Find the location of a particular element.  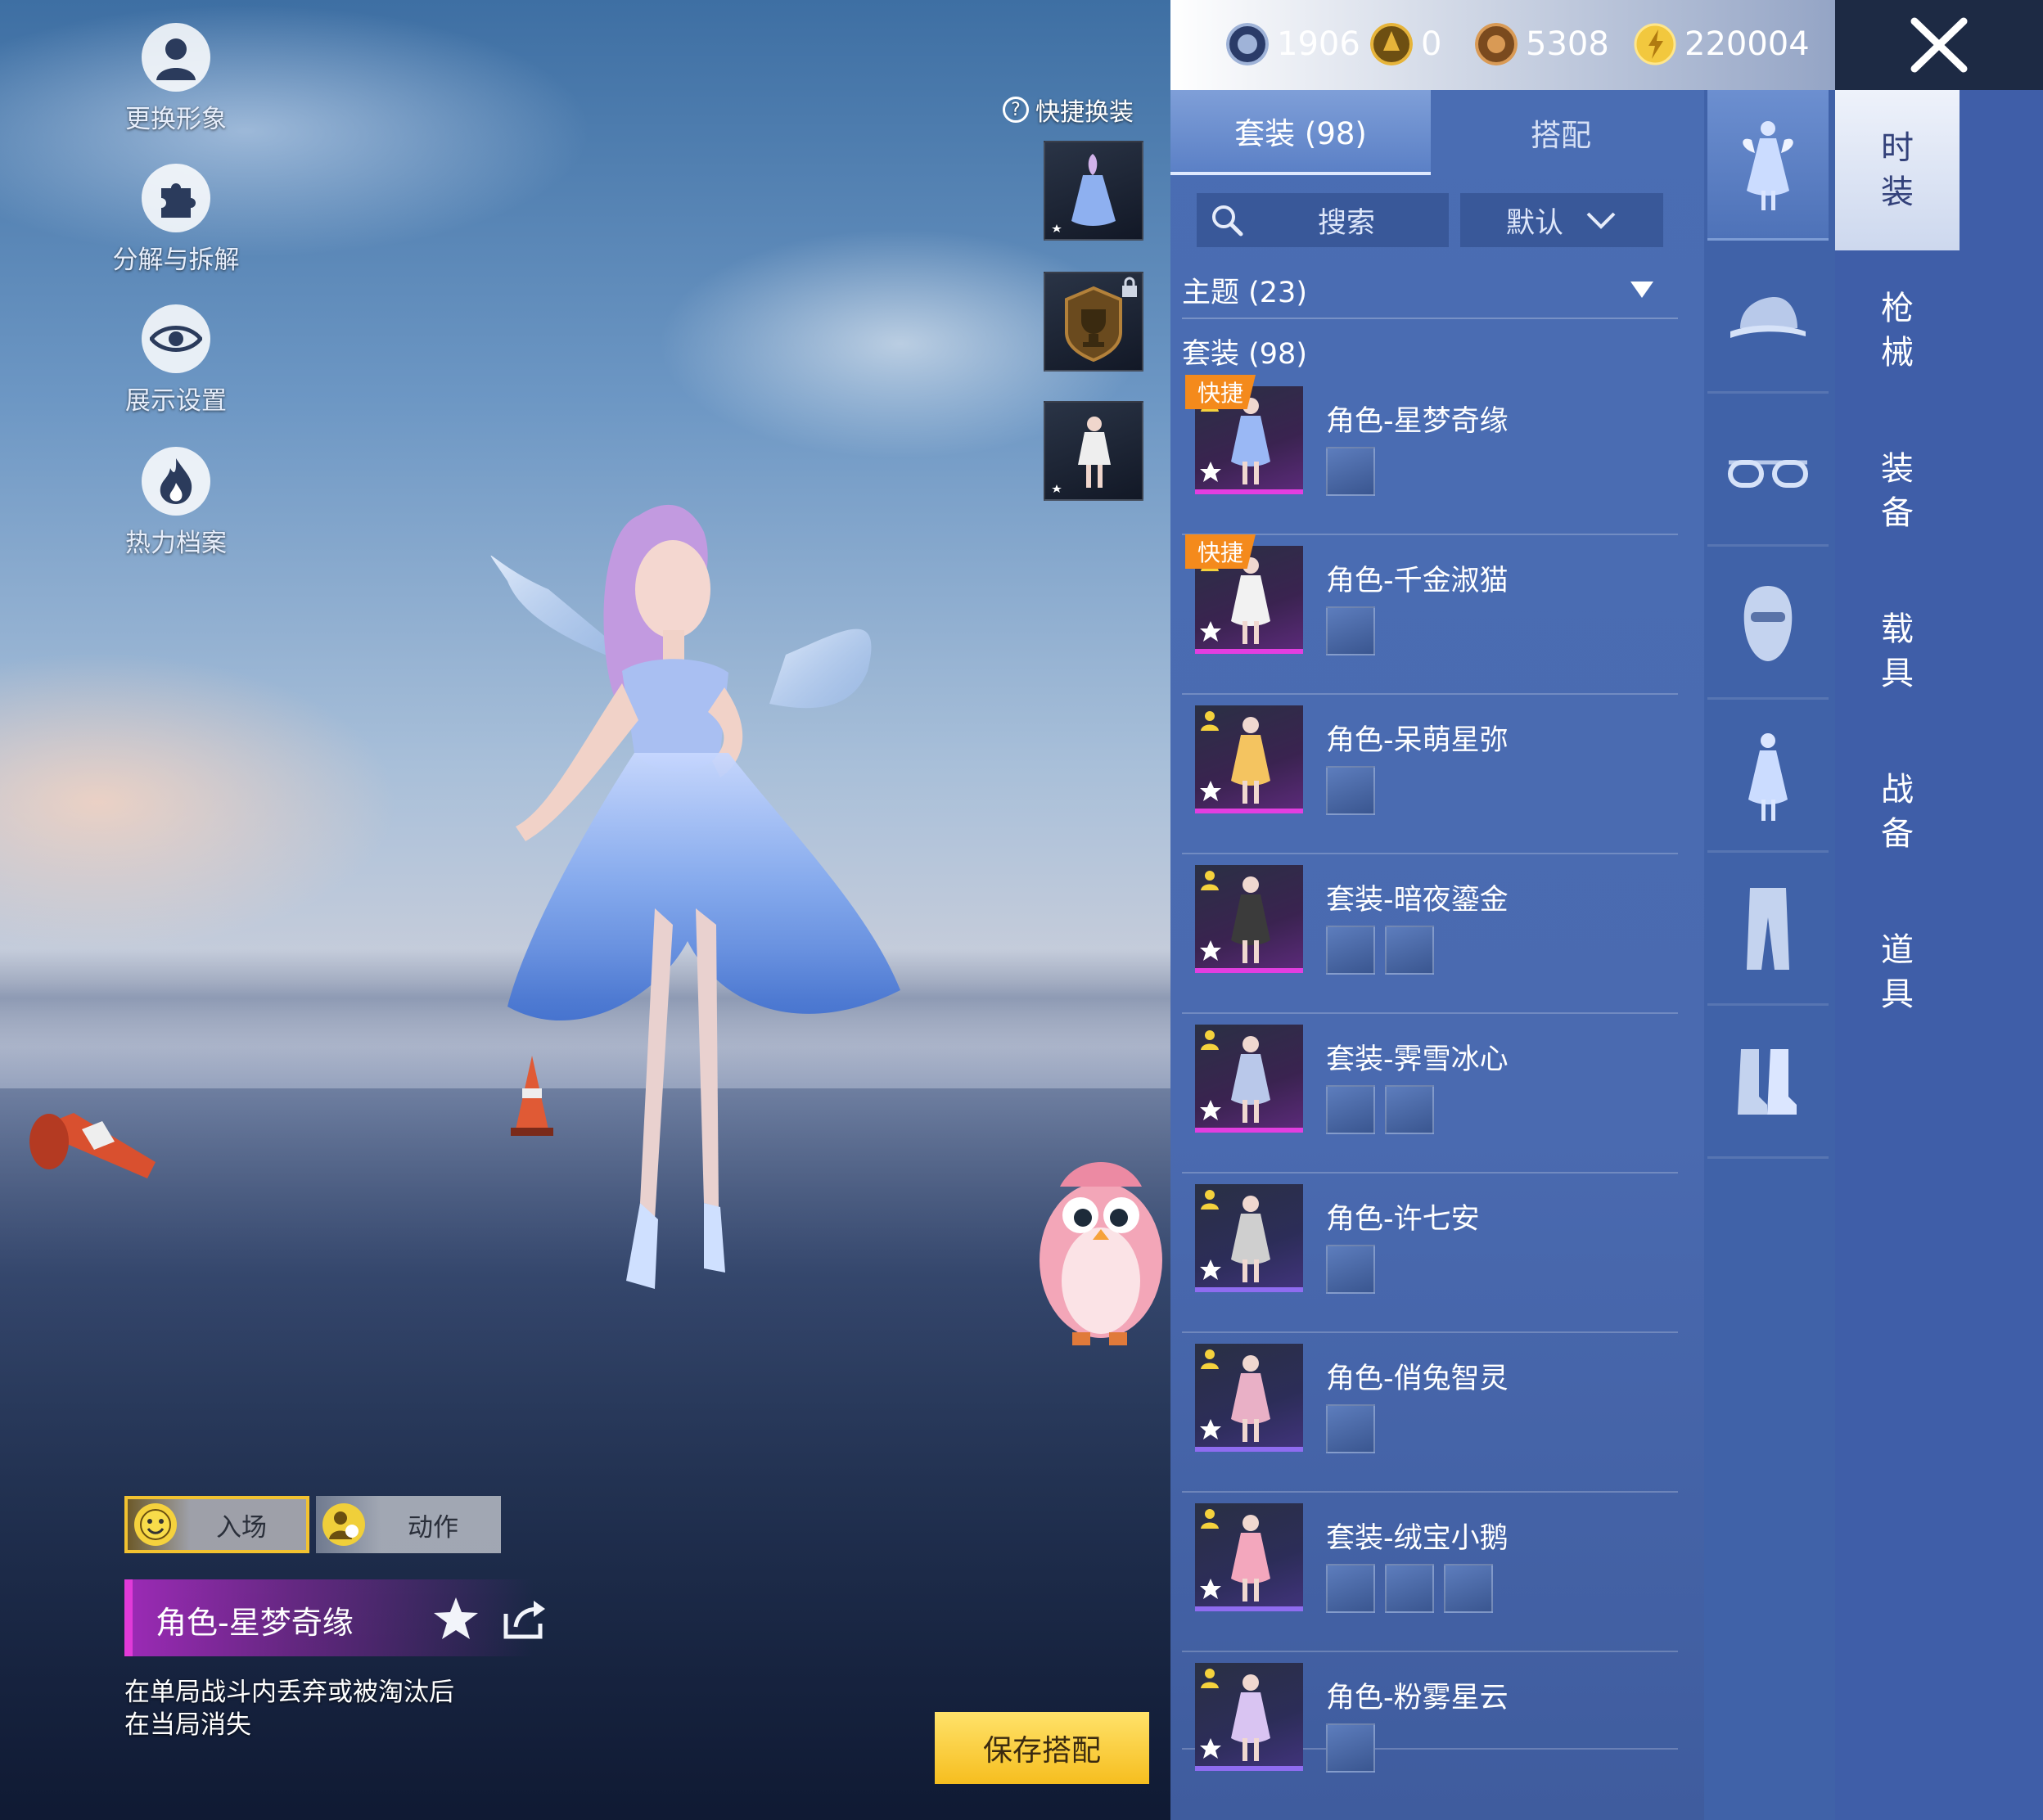

save-outfit-button: 保存搭配 is located at coordinates (1042, 1748).